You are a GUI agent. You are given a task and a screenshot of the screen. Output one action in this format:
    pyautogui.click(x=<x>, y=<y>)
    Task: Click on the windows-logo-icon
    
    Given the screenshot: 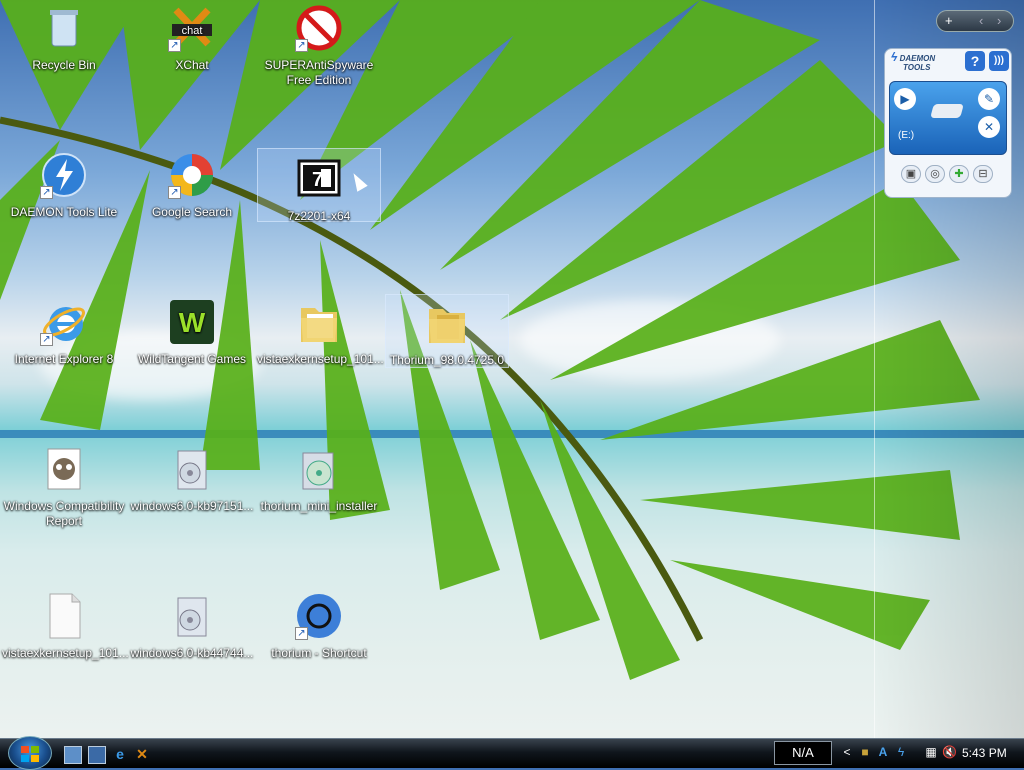 What is the action you would take?
    pyautogui.click(x=30, y=754)
    